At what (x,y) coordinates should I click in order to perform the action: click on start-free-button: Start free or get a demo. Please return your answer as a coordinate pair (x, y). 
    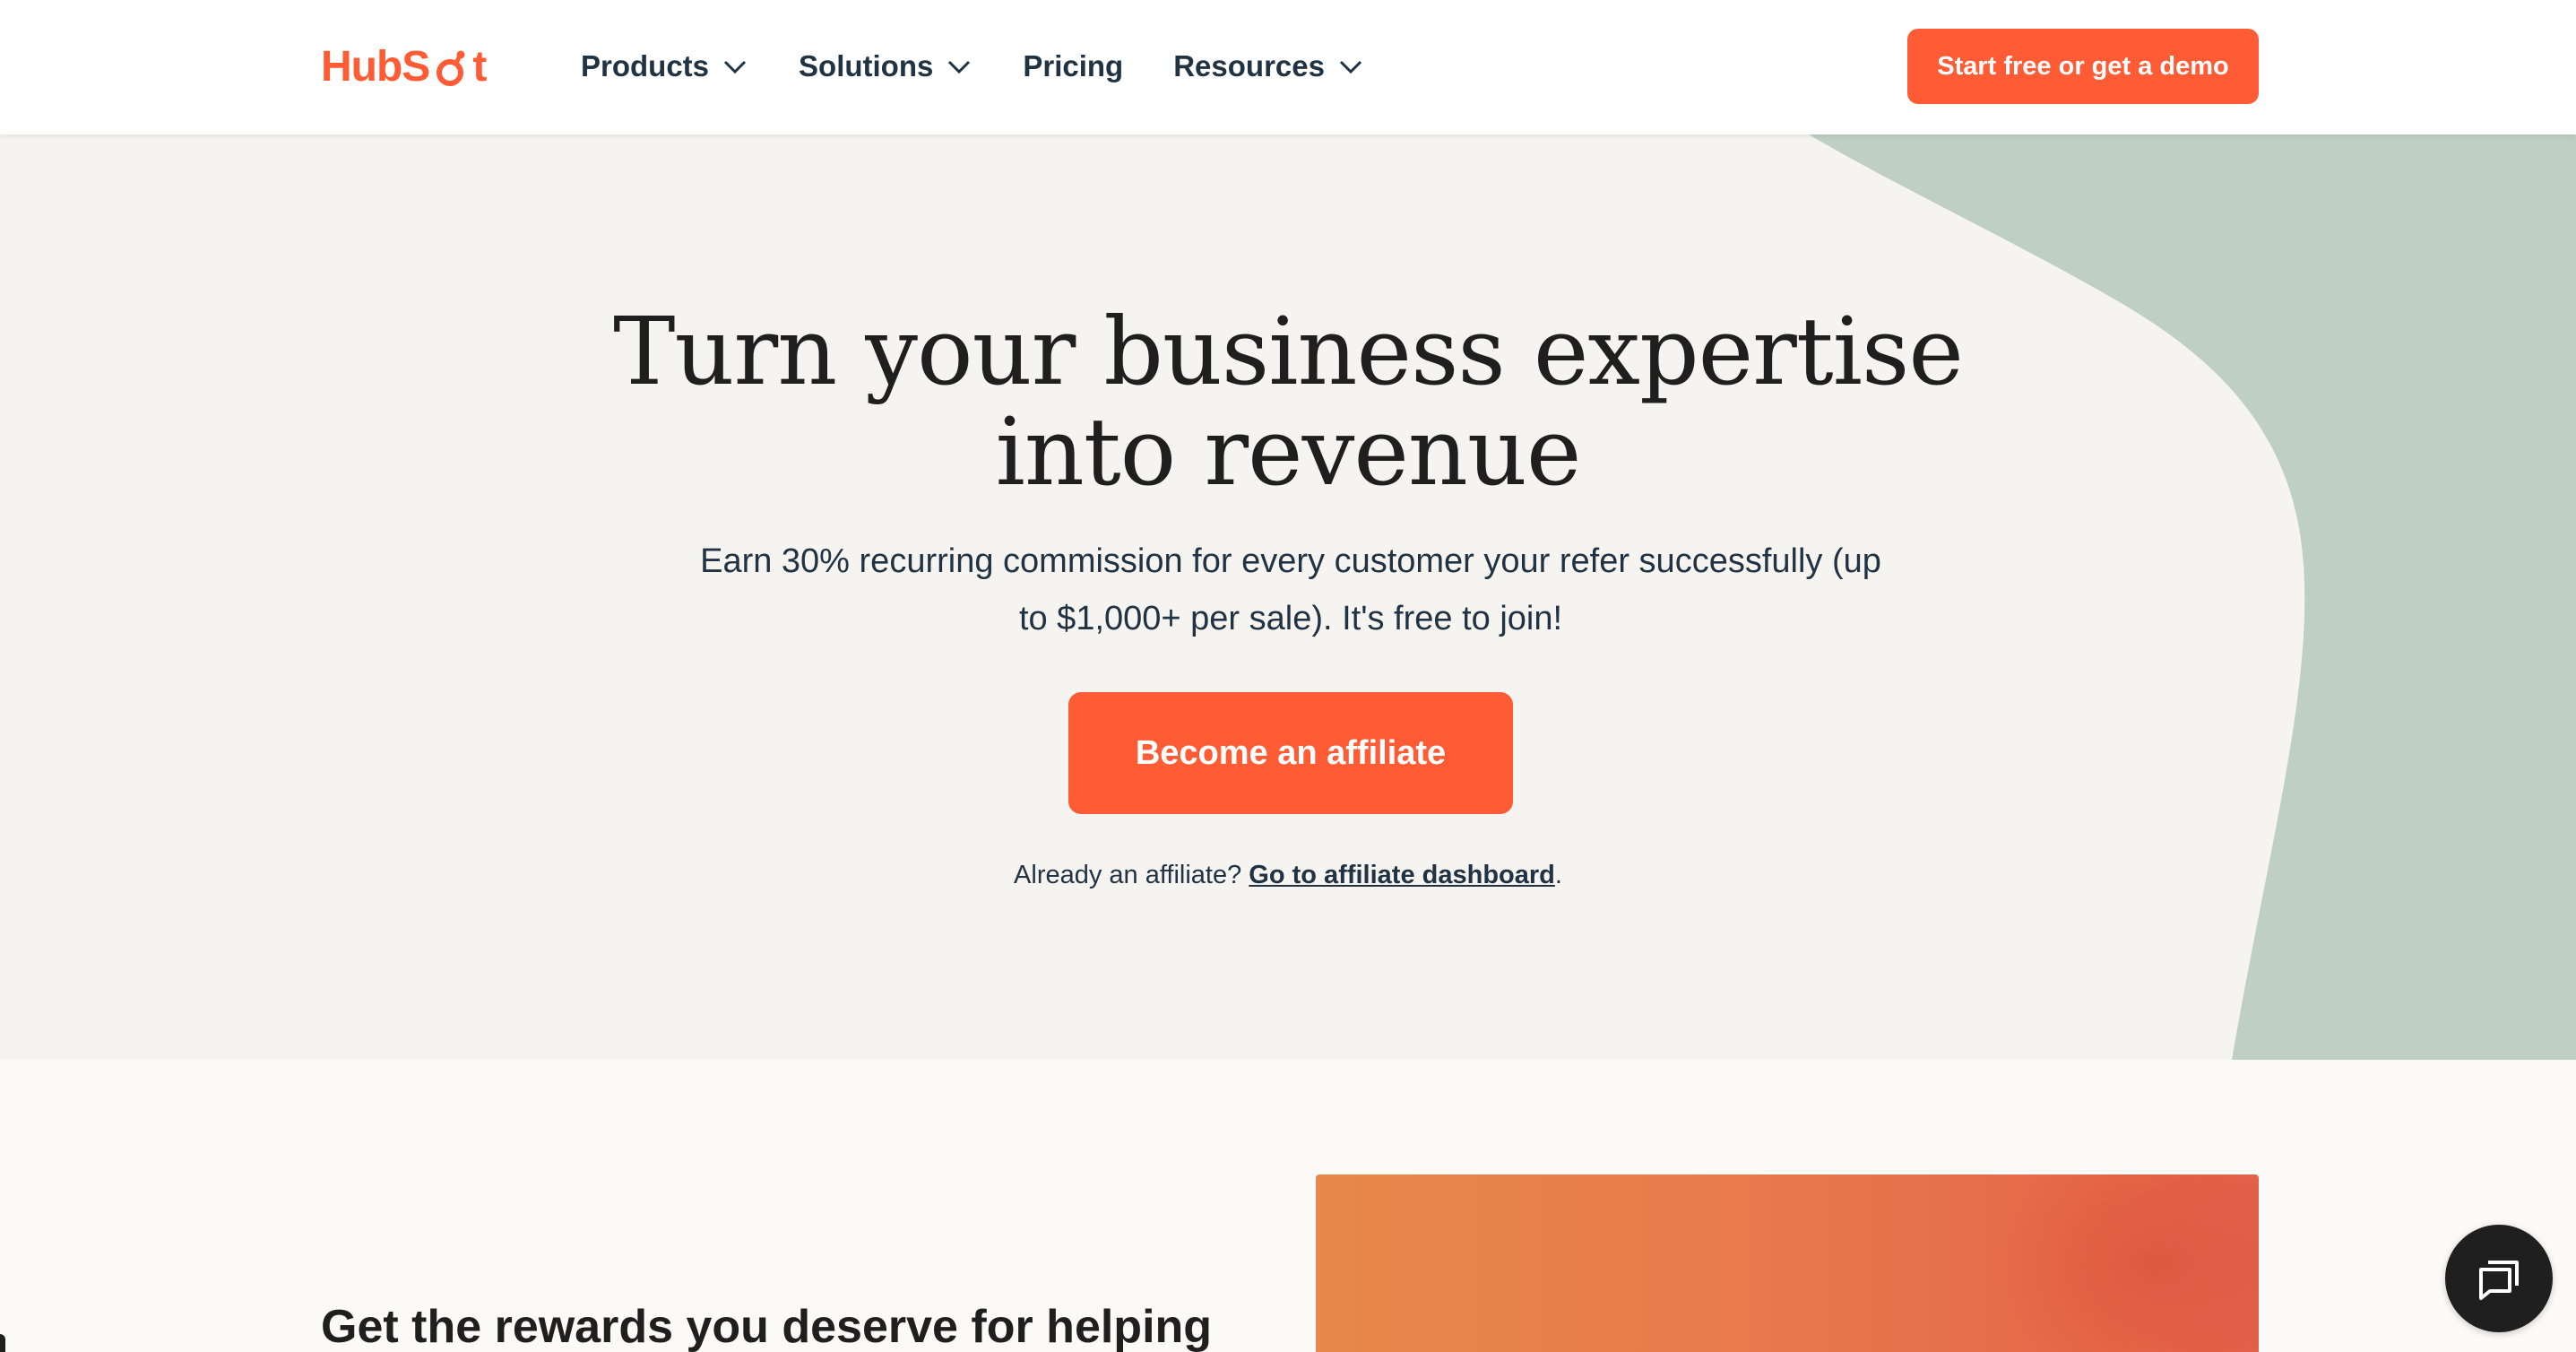
    Looking at the image, I should click on (2083, 66).